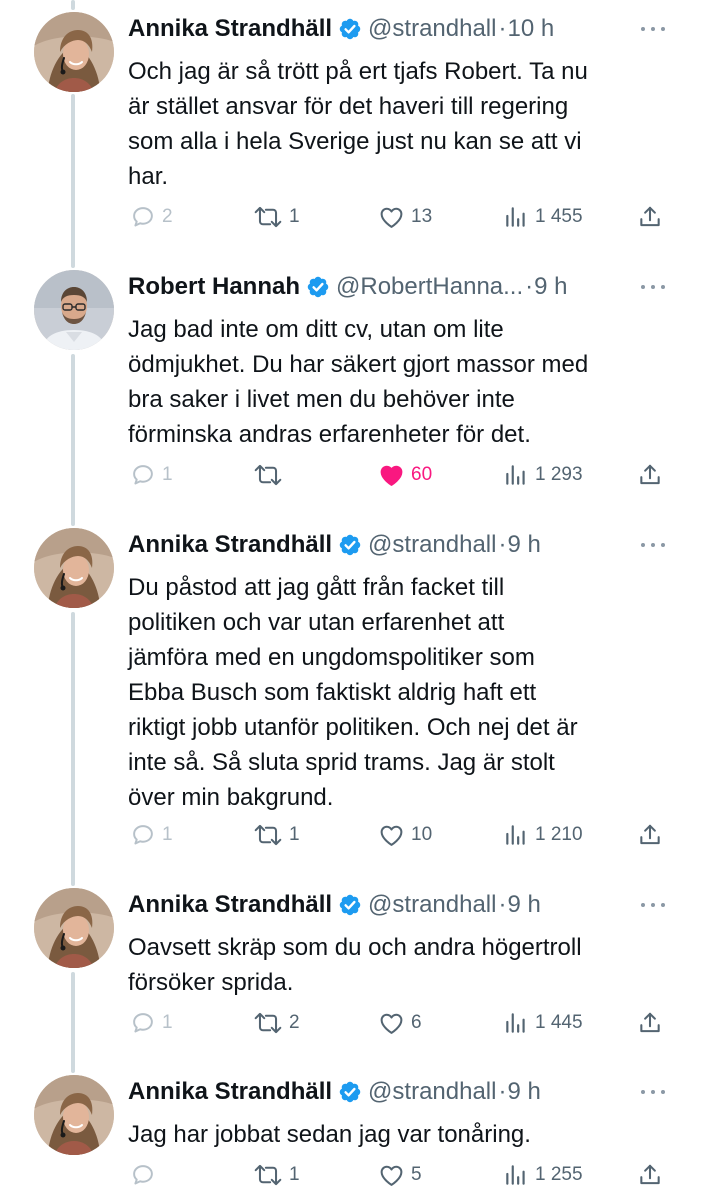 The image size is (701, 1200). I want to click on action-bar: 1 60 1 293, so click(350, 475).